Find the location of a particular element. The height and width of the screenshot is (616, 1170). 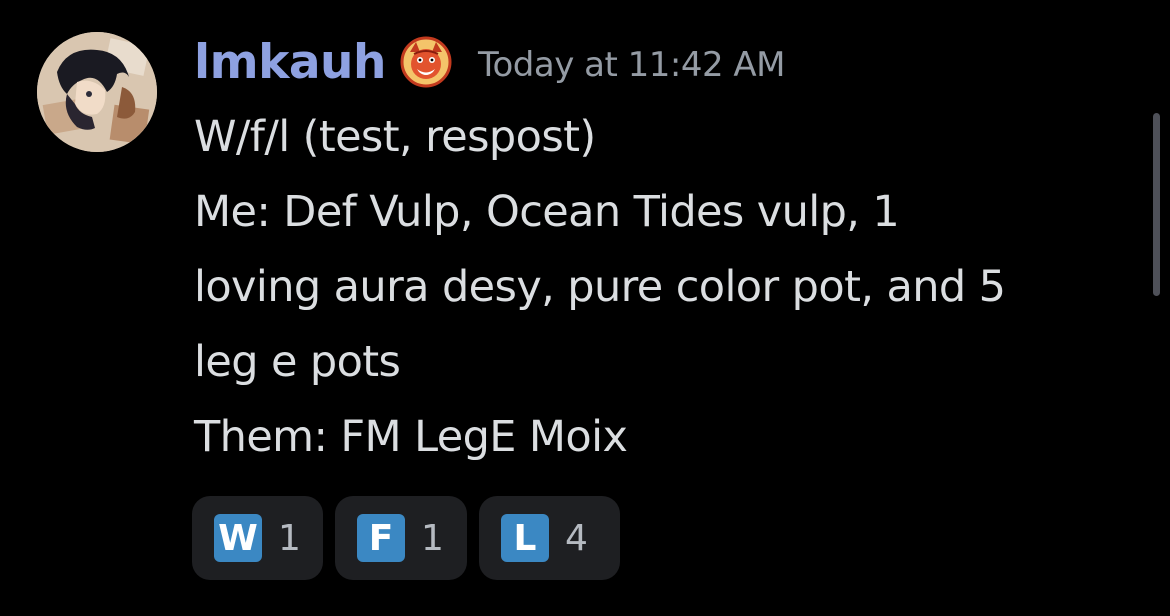

regional-indicator-w-icon: W is located at coordinates (238, 538).